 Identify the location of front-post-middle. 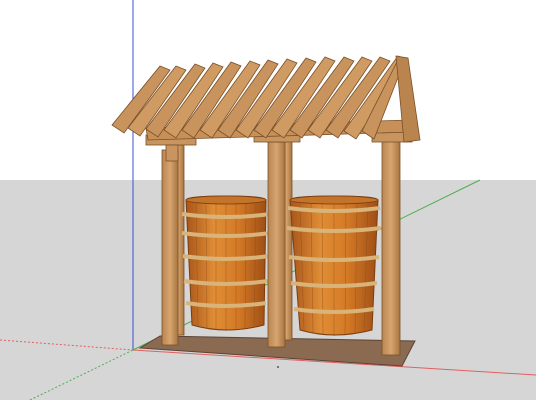
(276, 244).